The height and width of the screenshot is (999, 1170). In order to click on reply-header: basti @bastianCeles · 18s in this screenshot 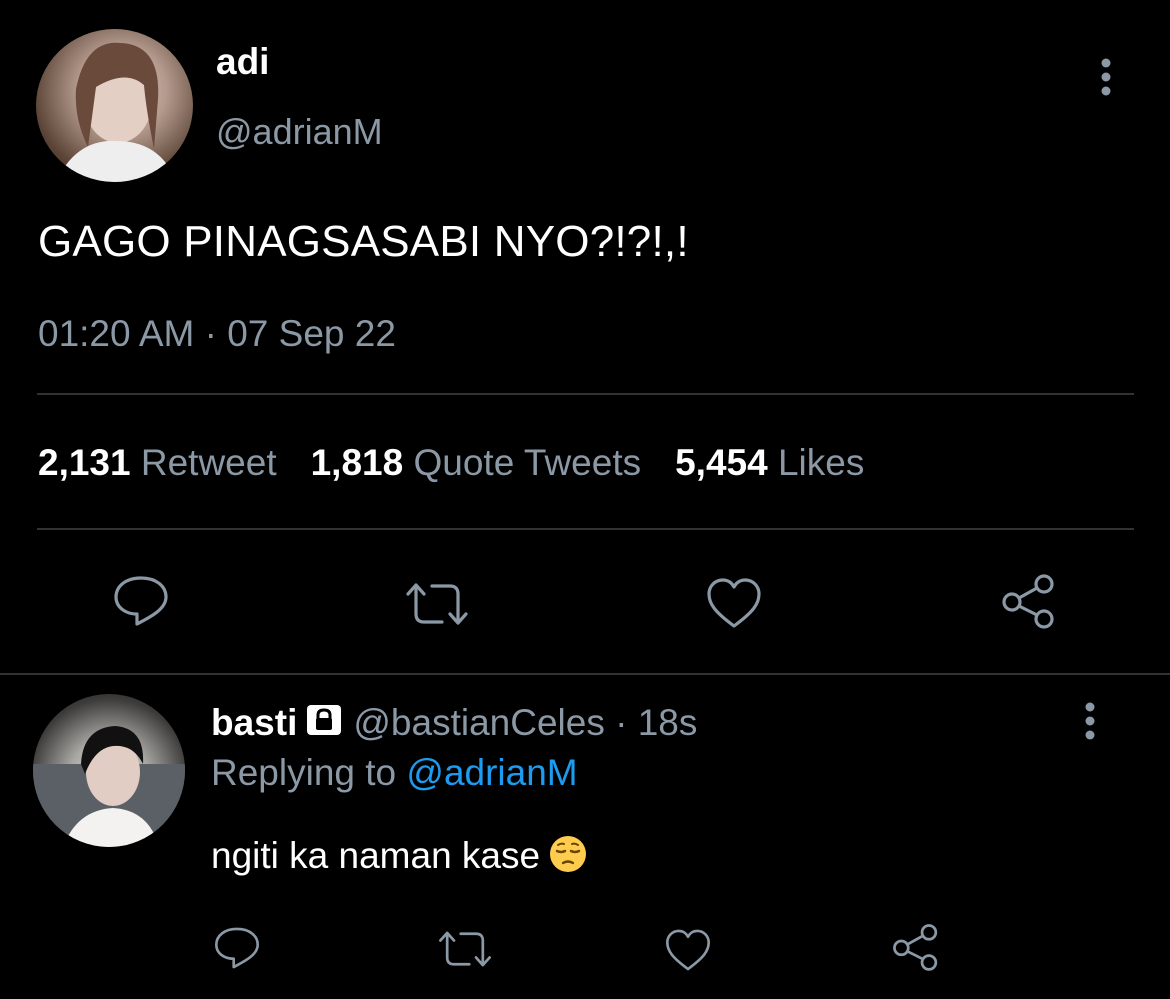, I will do `click(454, 724)`.